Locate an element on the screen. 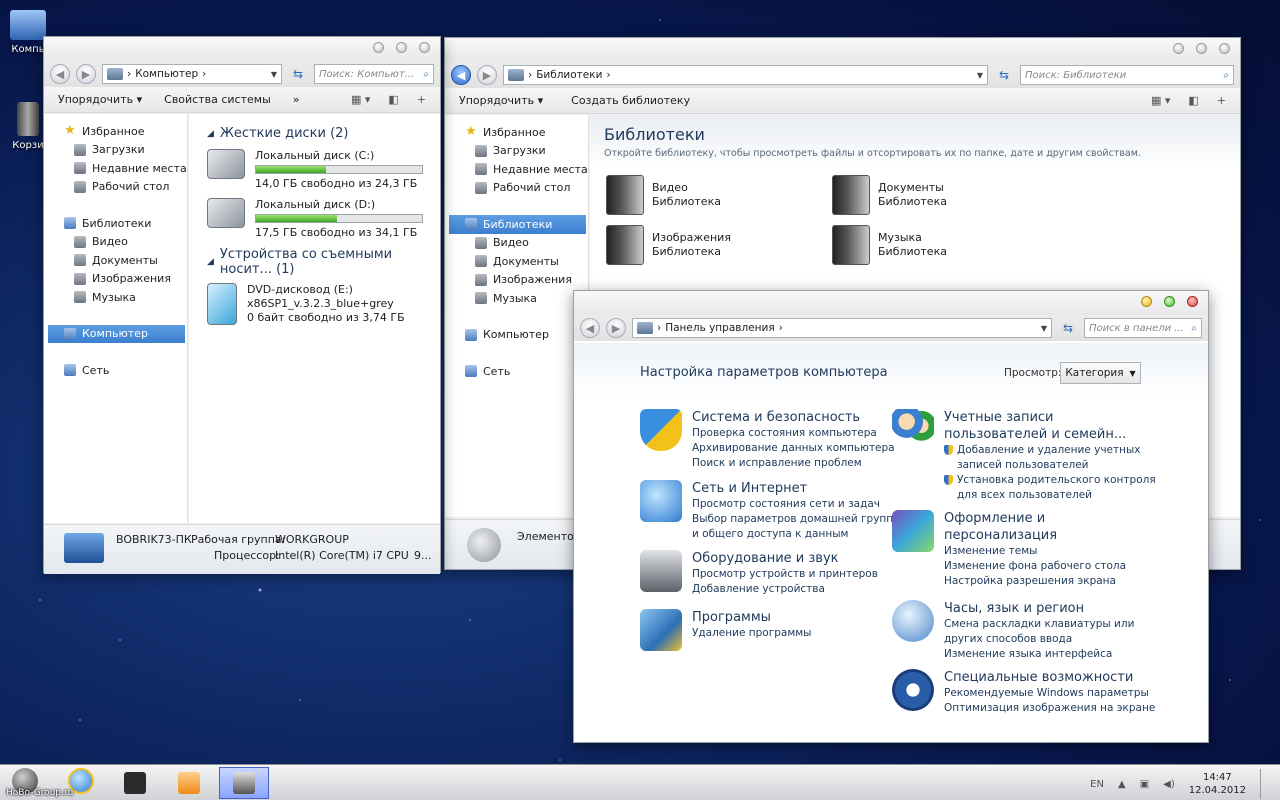 Image resolution: width=1280 pixels, height=800 pixels. category-title: Оформление и is located at coordinates (1035, 518).